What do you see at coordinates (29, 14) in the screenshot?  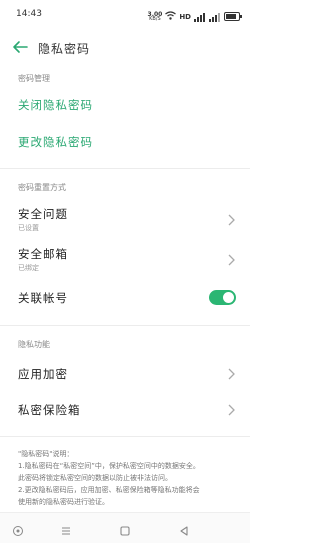 I see `status-time: 14:43` at bounding box center [29, 14].